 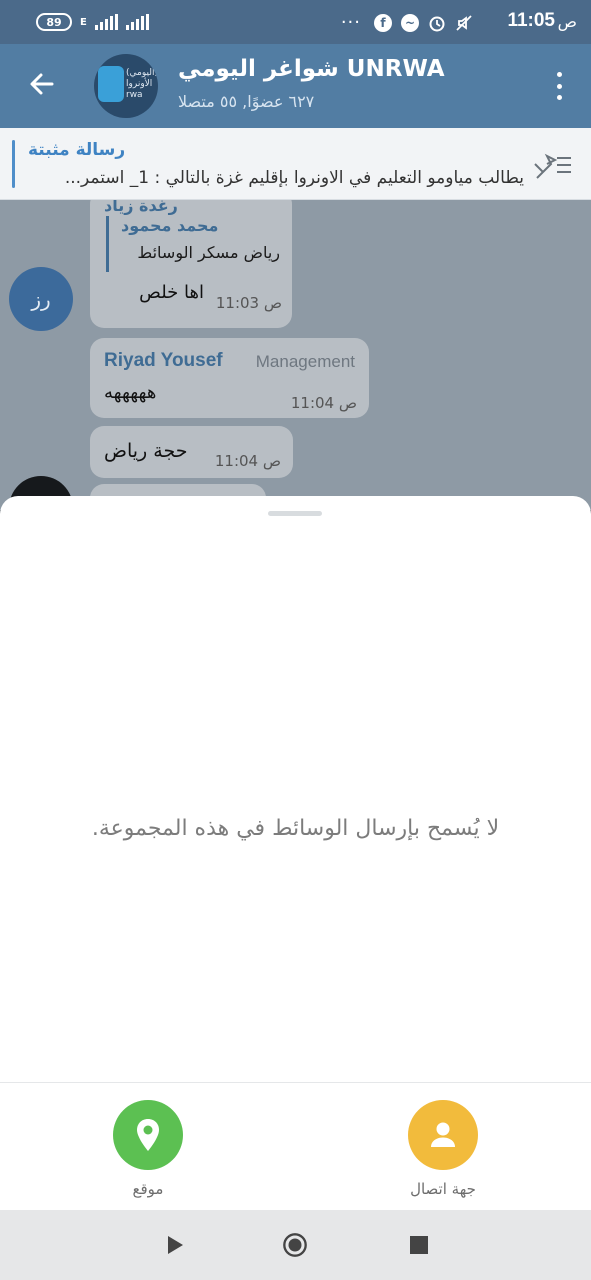 I want to click on back-button, so click(x=42, y=84).